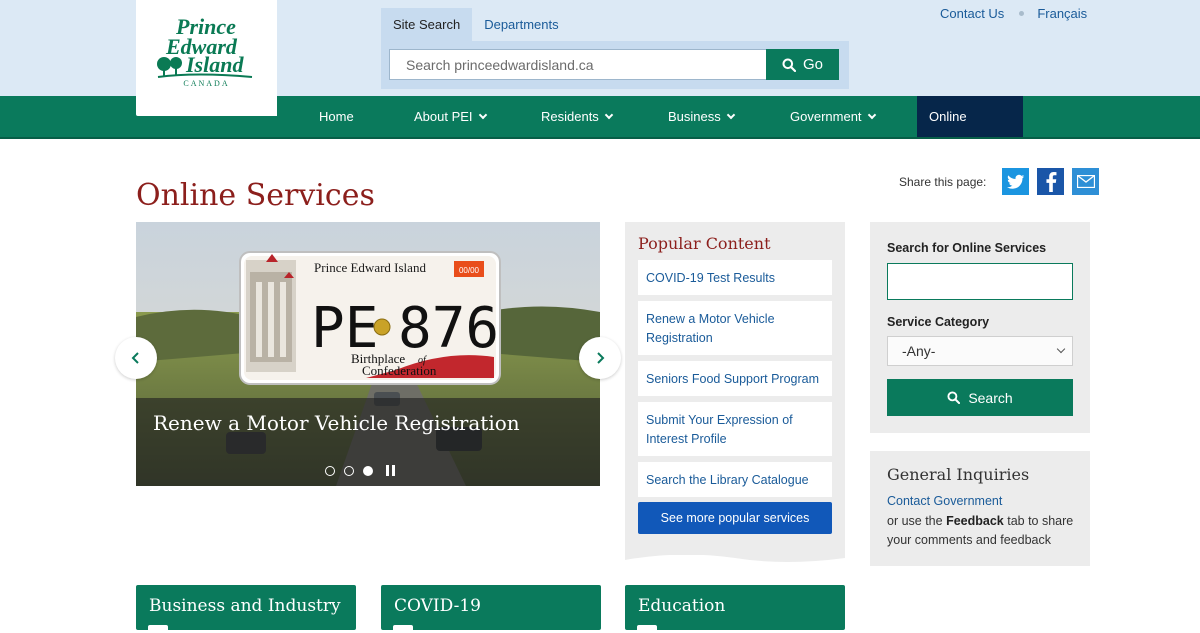  I want to click on go-button: Go, so click(802, 64).